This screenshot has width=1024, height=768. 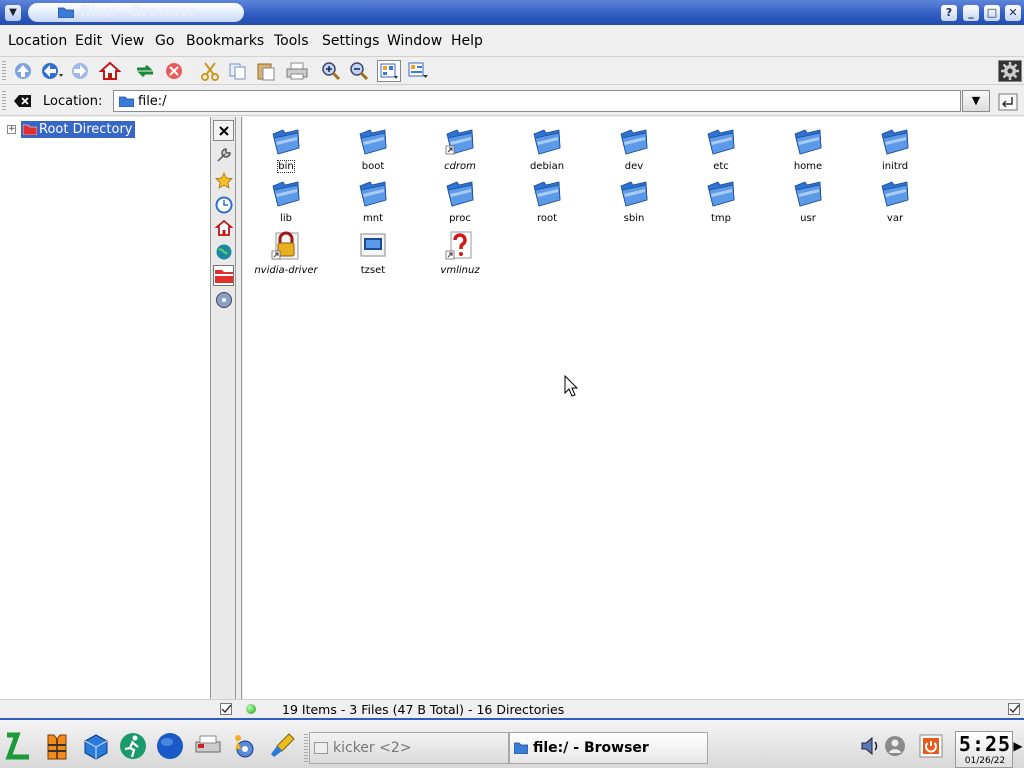 What do you see at coordinates (373, 270) in the screenshot?
I see `file-name: tzset` at bounding box center [373, 270].